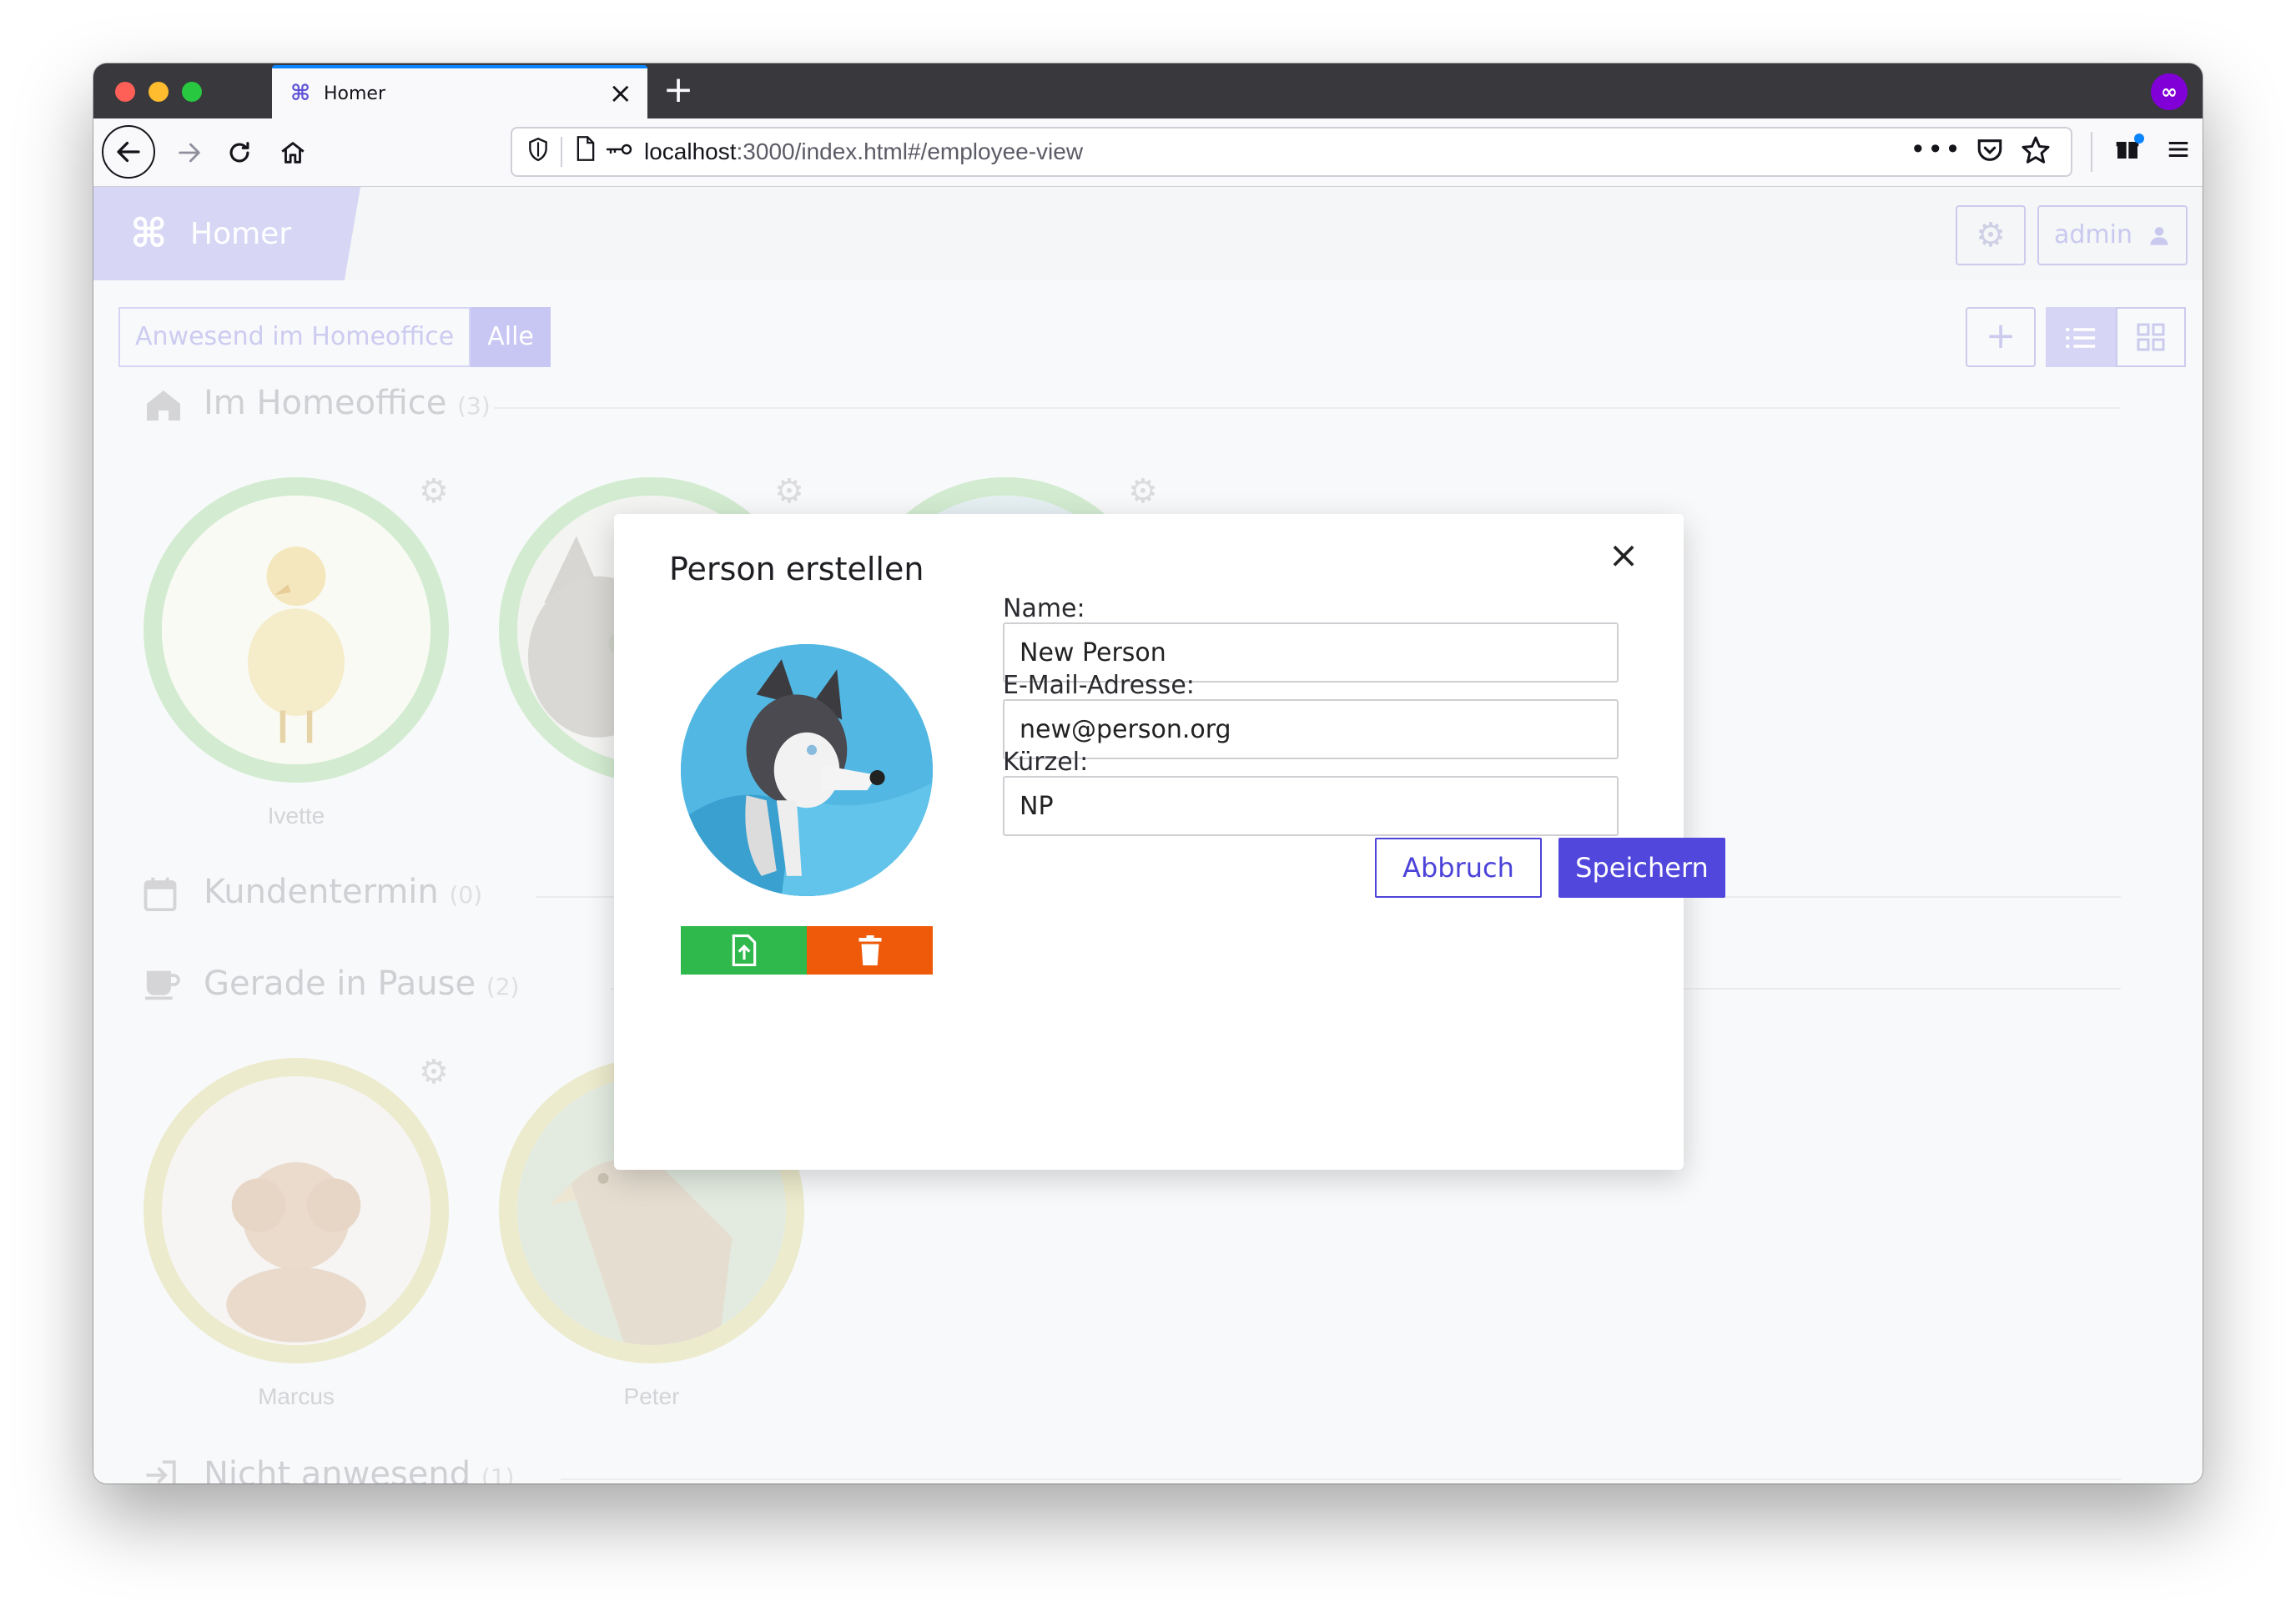 The height and width of the screenshot is (1607, 2296). I want to click on forward-arrow-icon, so click(189, 152).